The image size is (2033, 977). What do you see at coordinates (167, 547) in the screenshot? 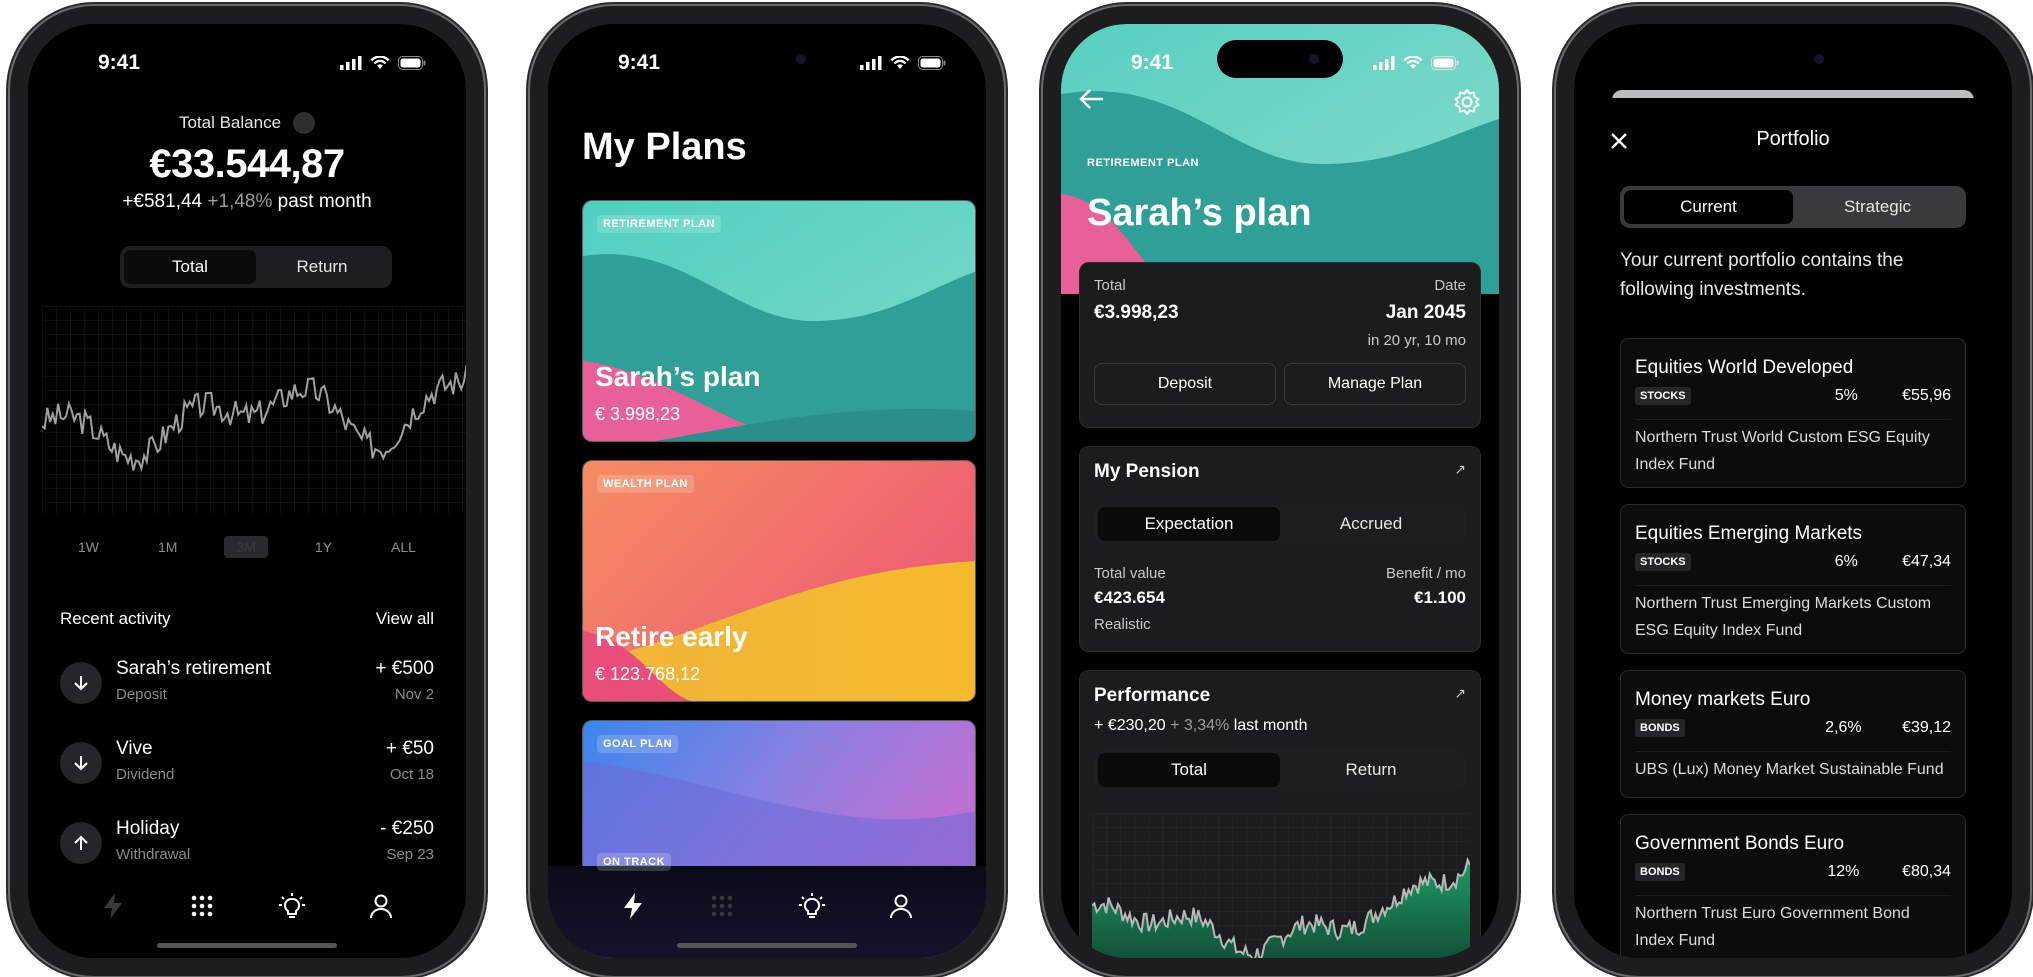
I see `range-1m: 1M` at bounding box center [167, 547].